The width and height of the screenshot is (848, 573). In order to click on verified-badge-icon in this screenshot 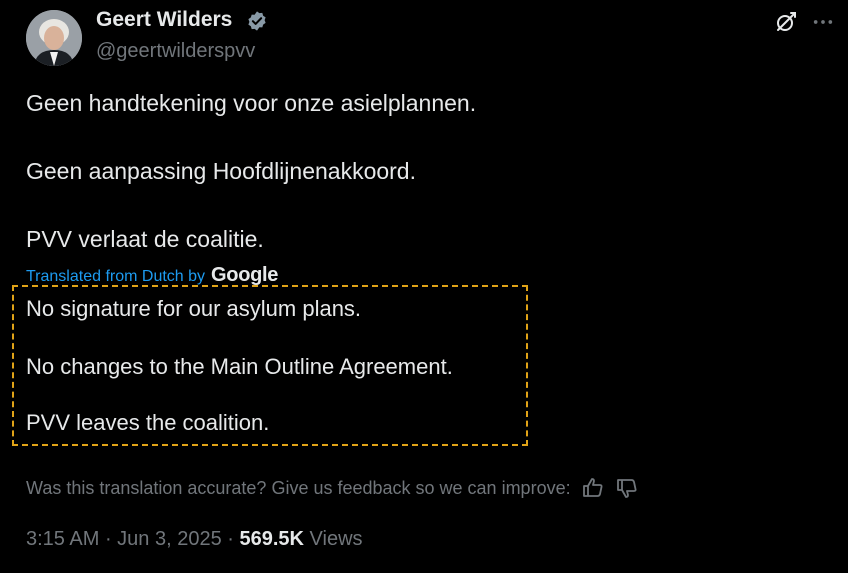, I will do `click(257, 21)`.